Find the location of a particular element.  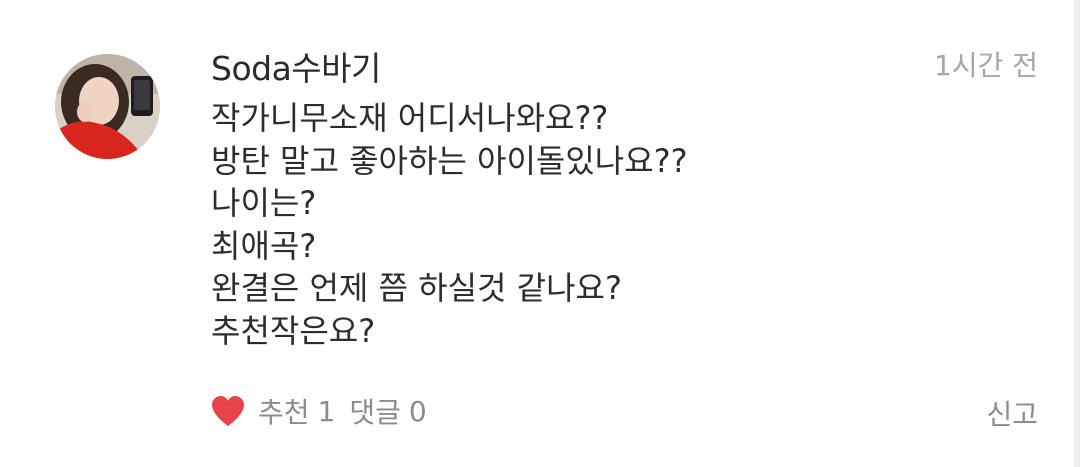

reply-label: 댓글 is located at coordinates (375, 411).